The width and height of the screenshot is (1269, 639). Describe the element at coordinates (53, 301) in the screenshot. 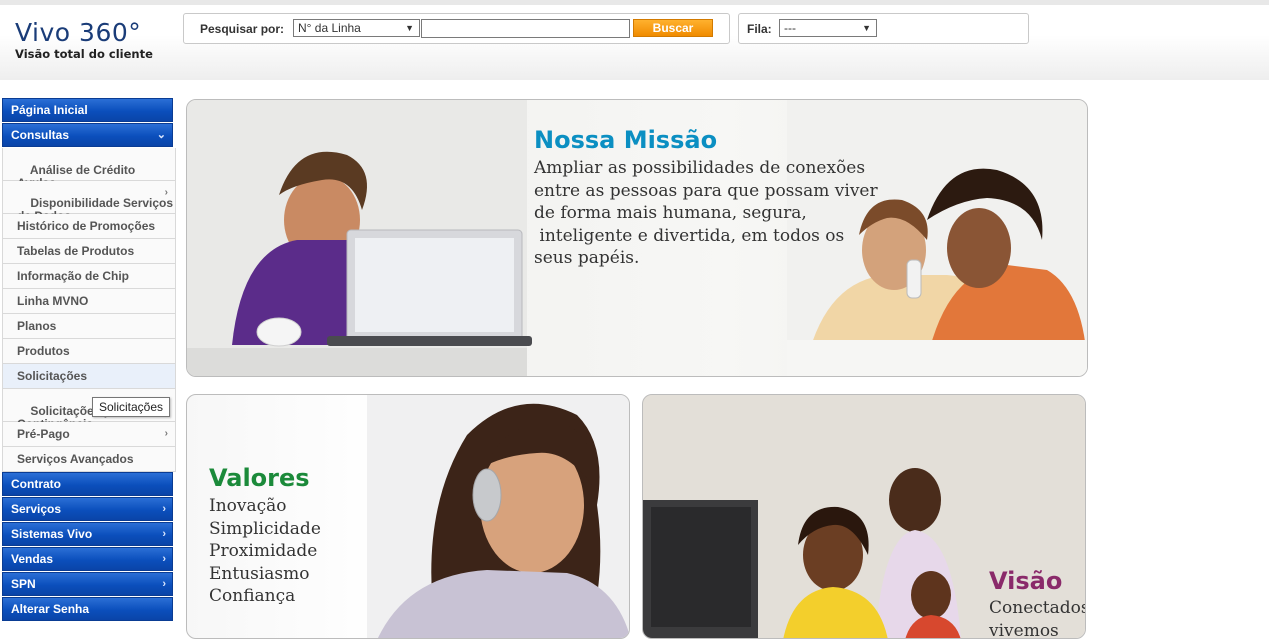

I see `submenu-label: Linha MVNO` at that location.